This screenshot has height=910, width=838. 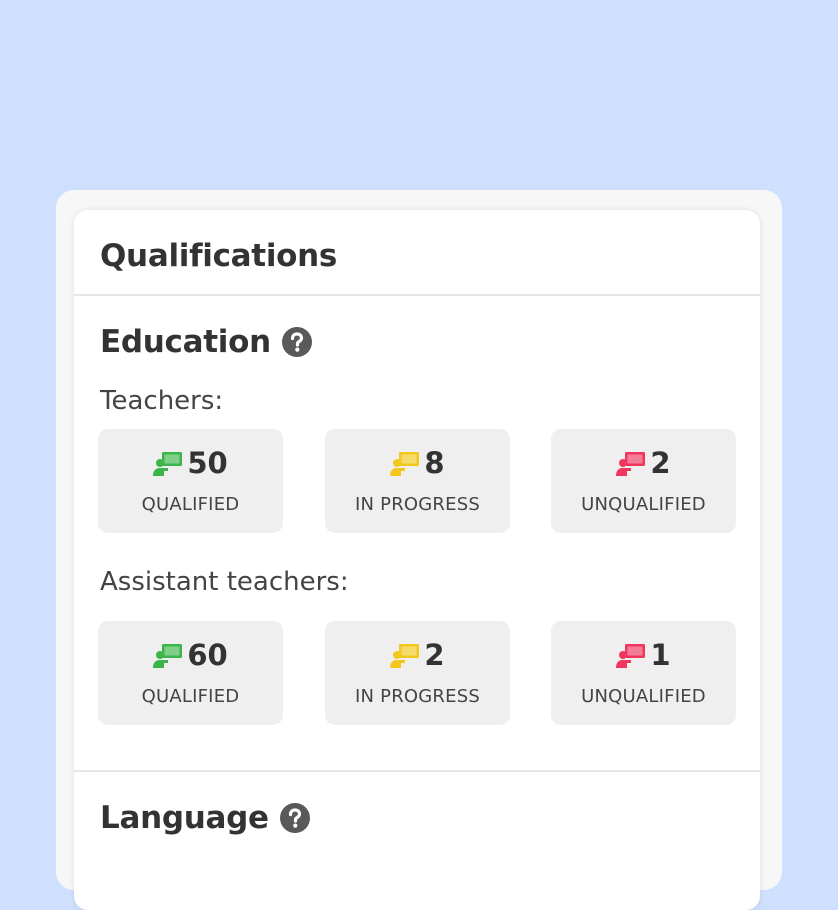 I want to click on assistant-teachers-stats: 60 QUALIFIED 2 IN PROGRESS 1 UNQUALIFIED, so click(x=417, y=673).